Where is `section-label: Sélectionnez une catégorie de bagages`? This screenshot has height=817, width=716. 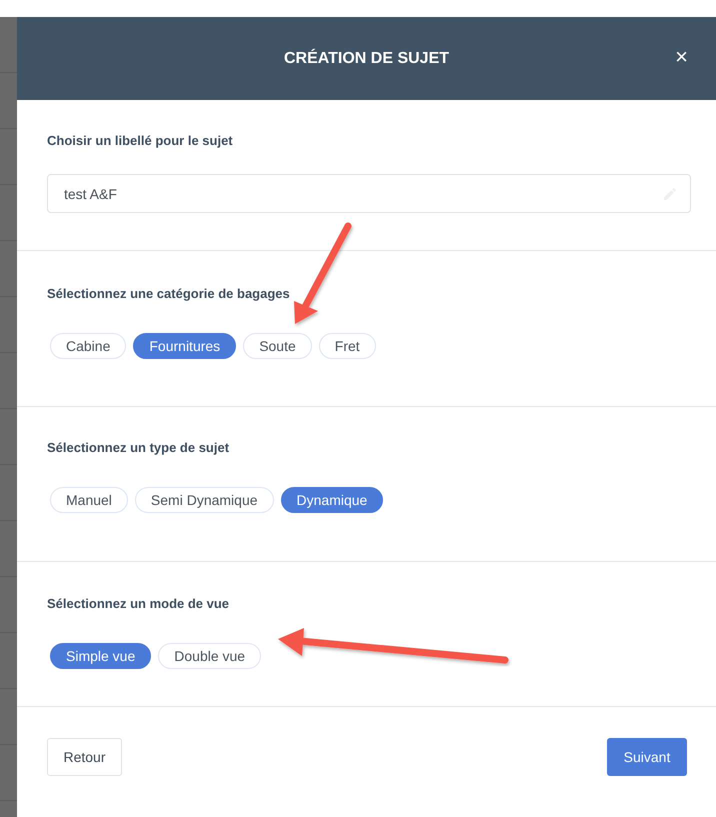
section-label: Sélectionnez une catégorie de bagages is located at coordinates (169, 293).